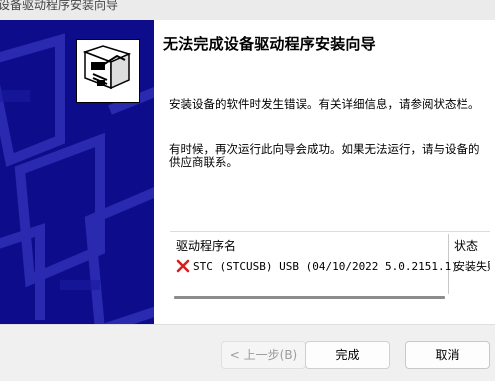  What do you see at coordinates (309, 297) in the screenshot?
I see `scrollbar-thumb` at bounding box center [309, 297].